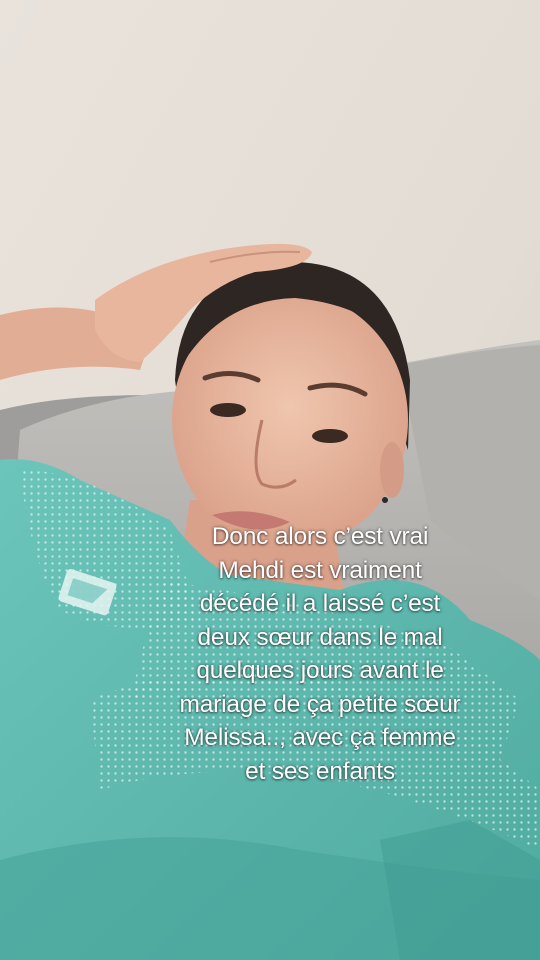  What do you see at coordinates (320, 737) in the screenshot?
I see `caption-line: Melissa.., avec ça femme` at bounding box center [320, 737].